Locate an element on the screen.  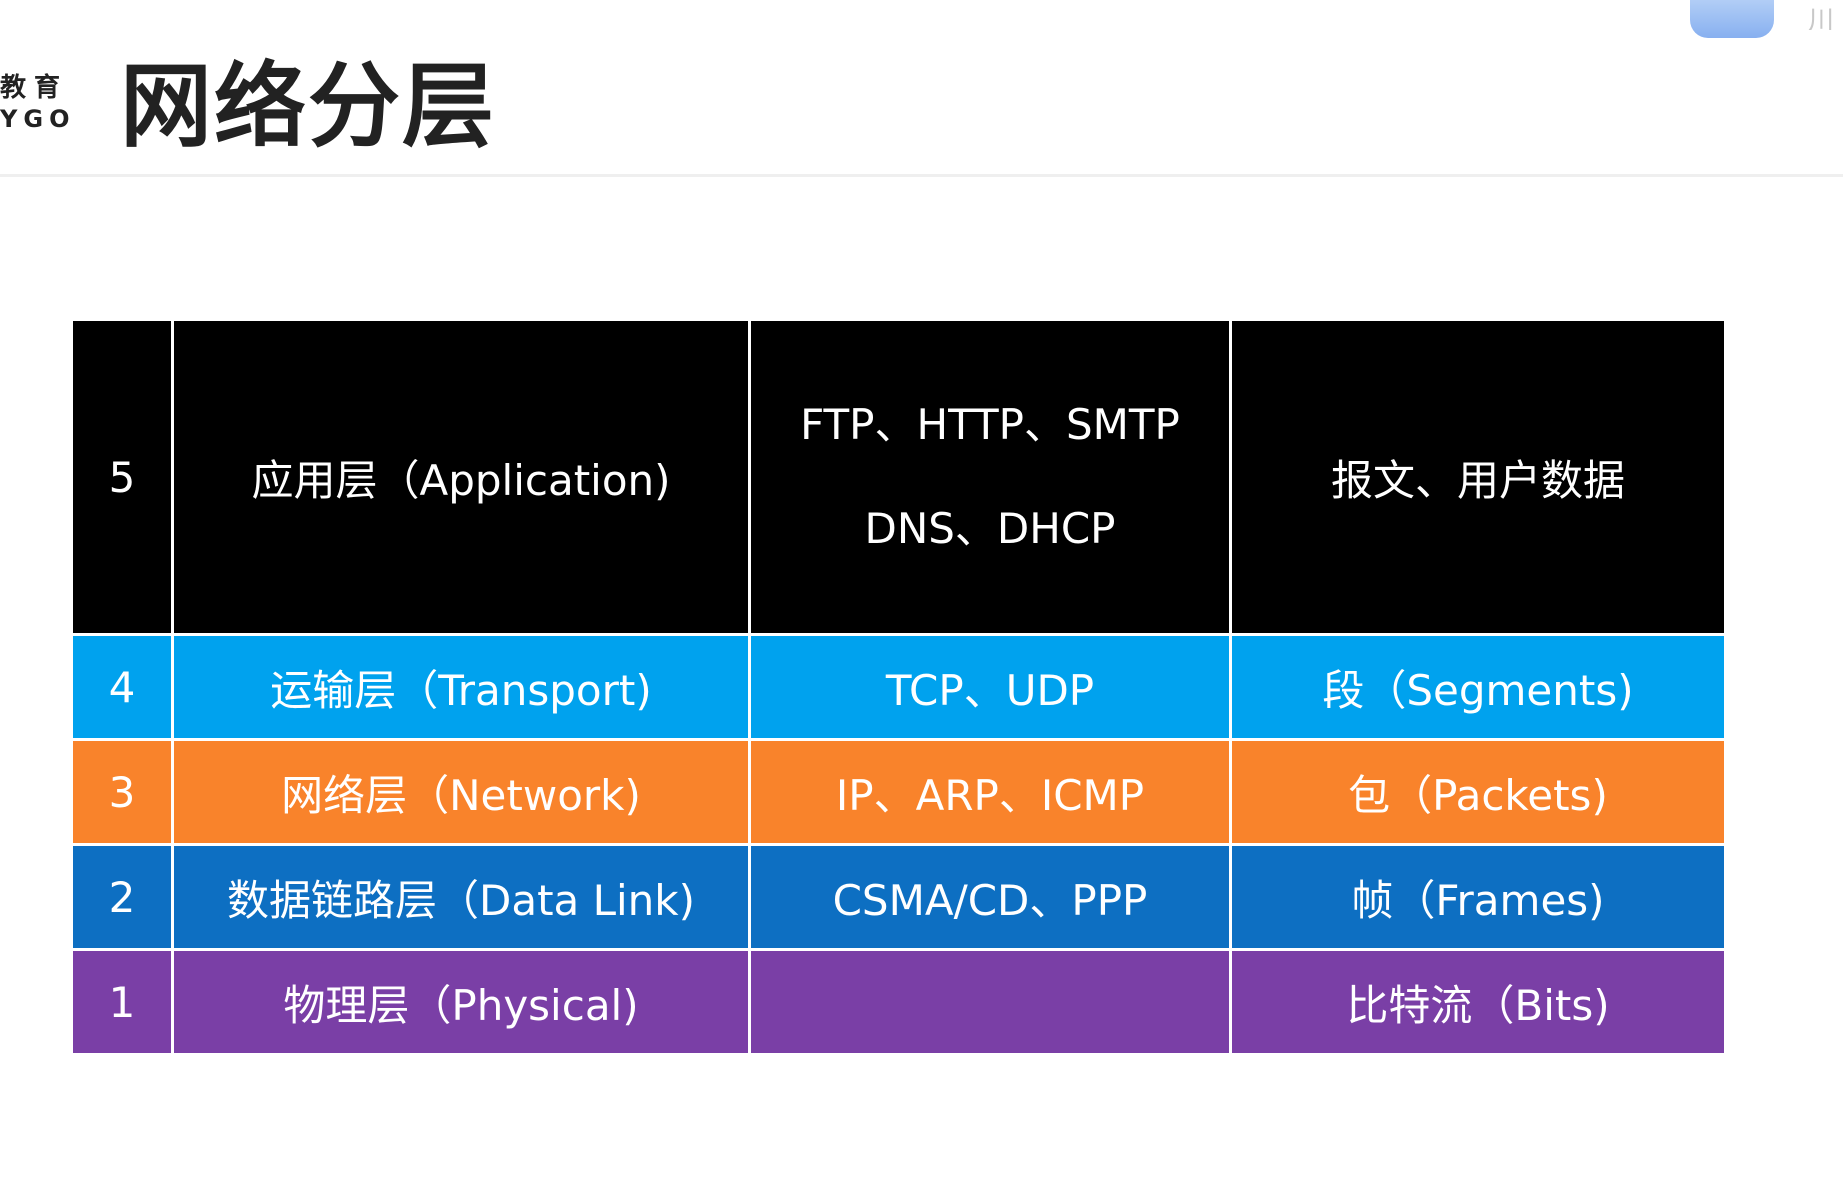
table-row-data-link: 2 数据链路层（Data Link) CSMA/CD、PPP 帧（Frames) is located at coordinates (898, 897).